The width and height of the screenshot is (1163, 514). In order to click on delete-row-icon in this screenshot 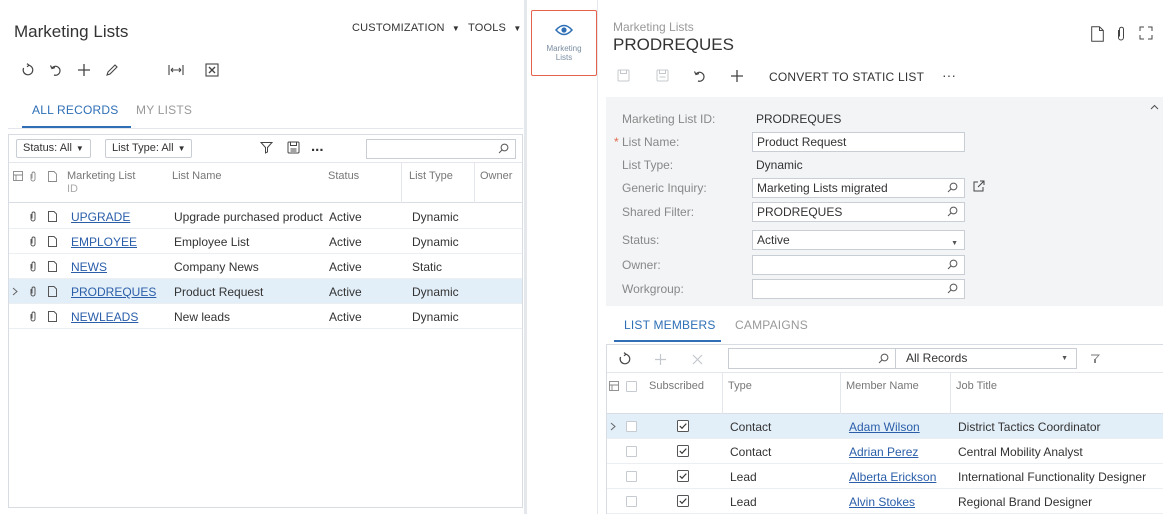, I will do `click(697, 359)`.